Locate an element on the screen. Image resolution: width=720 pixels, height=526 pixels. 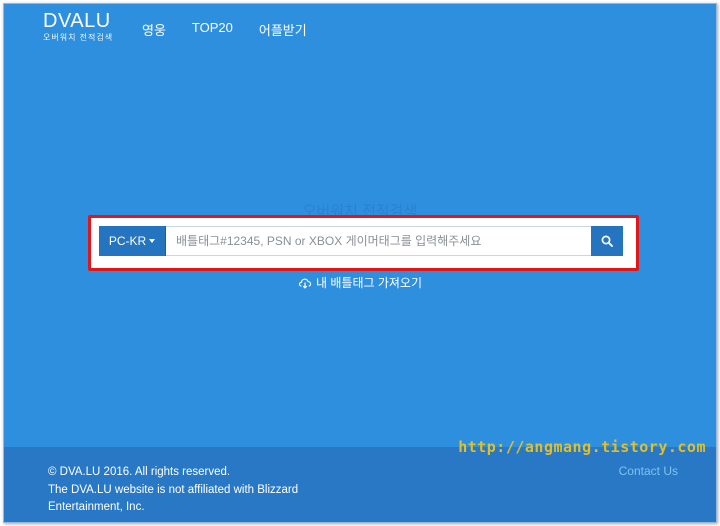
platform-dropdown: PC-KR is located at coordinates (132, 241).